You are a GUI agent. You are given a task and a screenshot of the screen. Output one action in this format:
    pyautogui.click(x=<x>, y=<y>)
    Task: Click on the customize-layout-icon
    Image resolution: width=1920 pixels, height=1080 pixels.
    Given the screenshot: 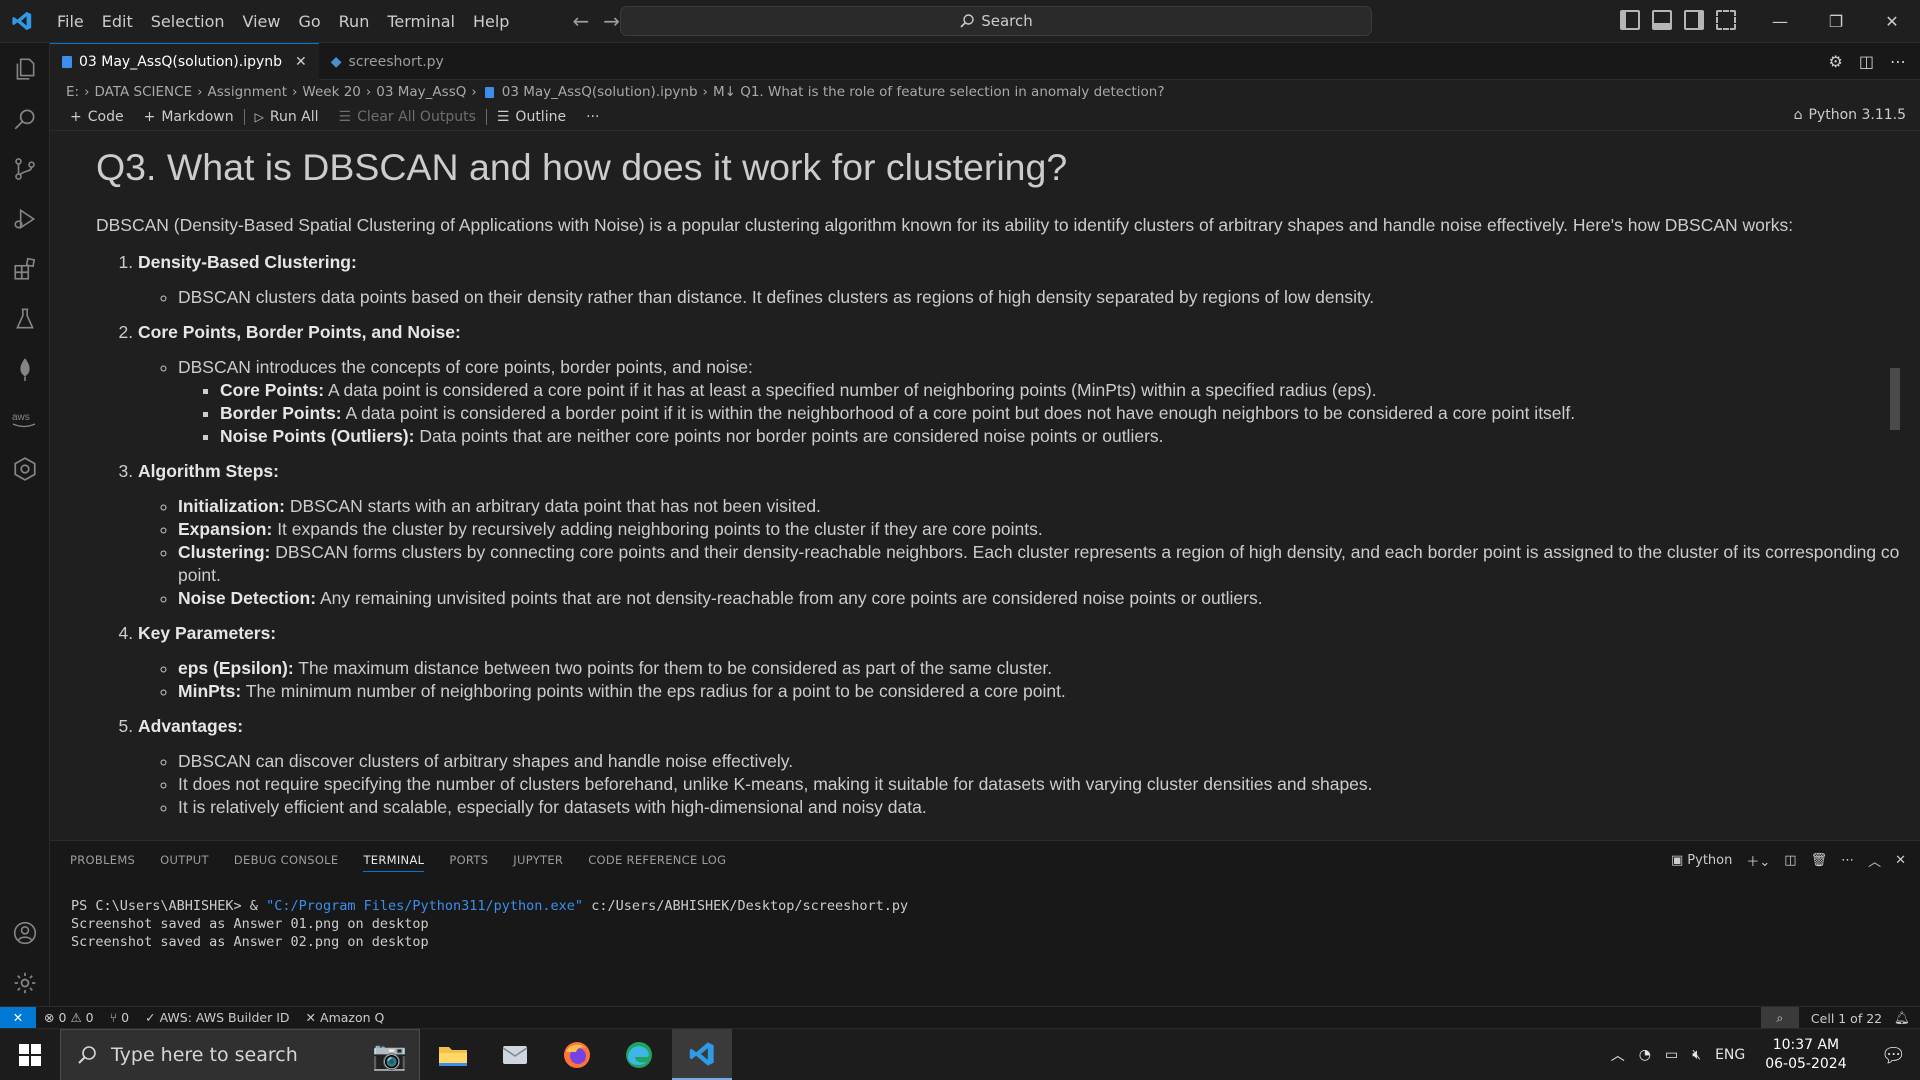 What is the action you would take?
    pyautogui.click(x=1726, y=20)
    